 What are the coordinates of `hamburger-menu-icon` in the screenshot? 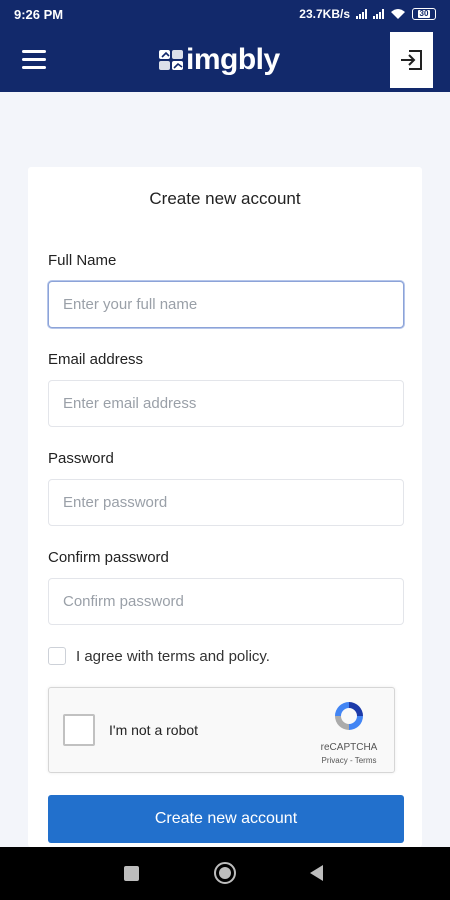 It's located at (36, 60).